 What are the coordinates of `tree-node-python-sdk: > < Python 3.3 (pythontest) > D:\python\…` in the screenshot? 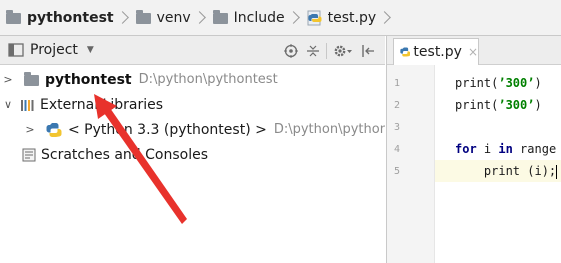 It's located at (192, 129).